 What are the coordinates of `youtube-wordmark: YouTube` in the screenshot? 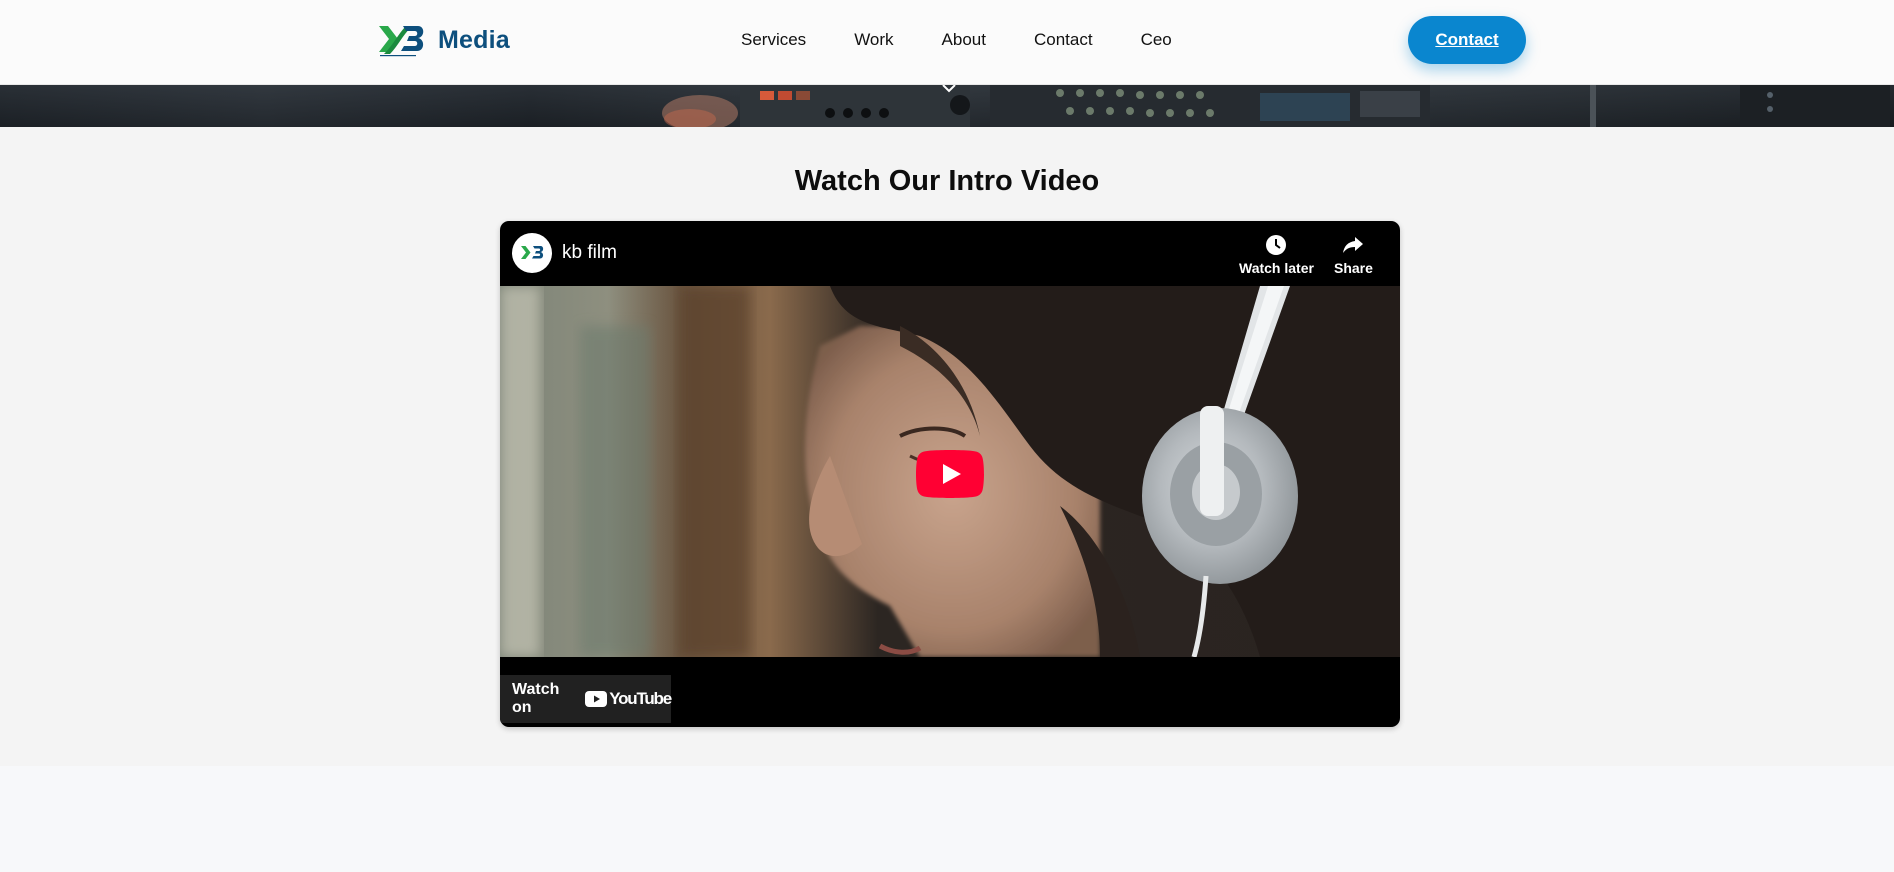 It's located at (640, 698).